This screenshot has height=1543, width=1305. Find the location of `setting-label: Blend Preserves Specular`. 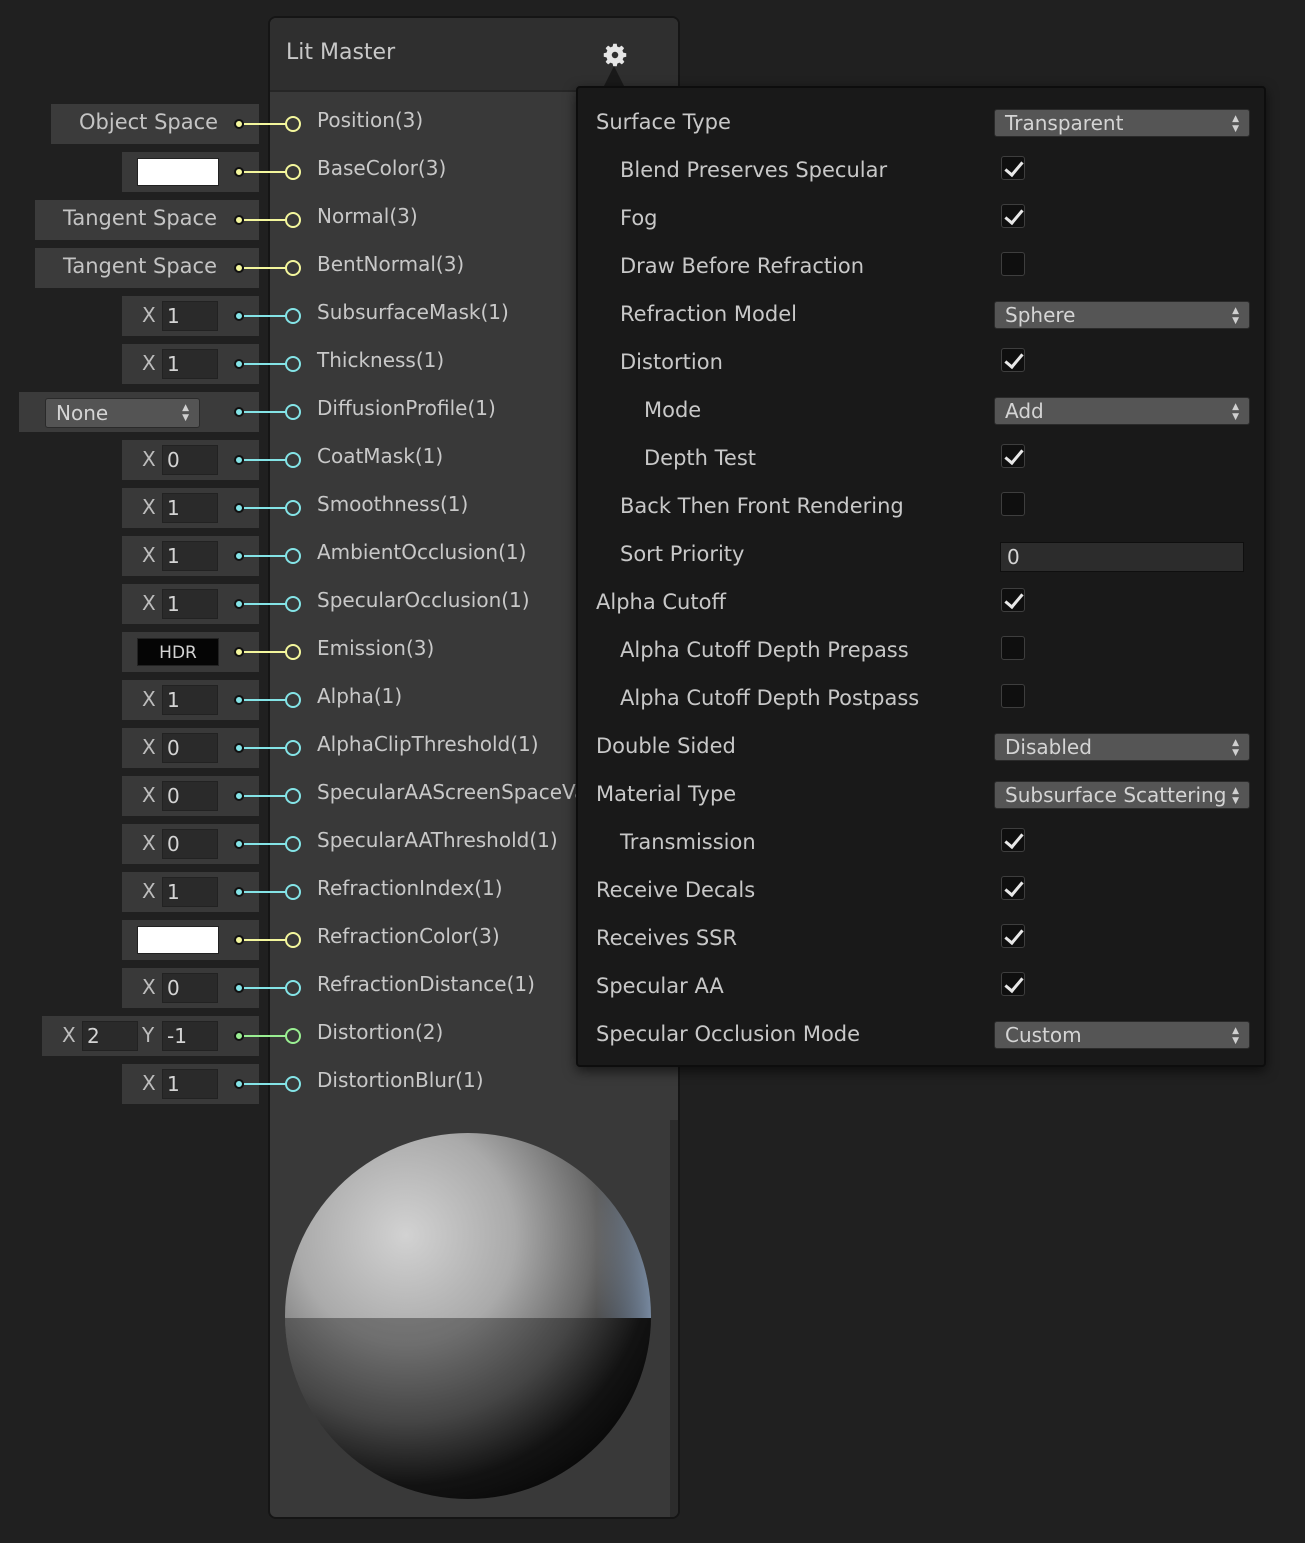

setting-label: Blend Preserves Specular is located at coordinates (754, 170).